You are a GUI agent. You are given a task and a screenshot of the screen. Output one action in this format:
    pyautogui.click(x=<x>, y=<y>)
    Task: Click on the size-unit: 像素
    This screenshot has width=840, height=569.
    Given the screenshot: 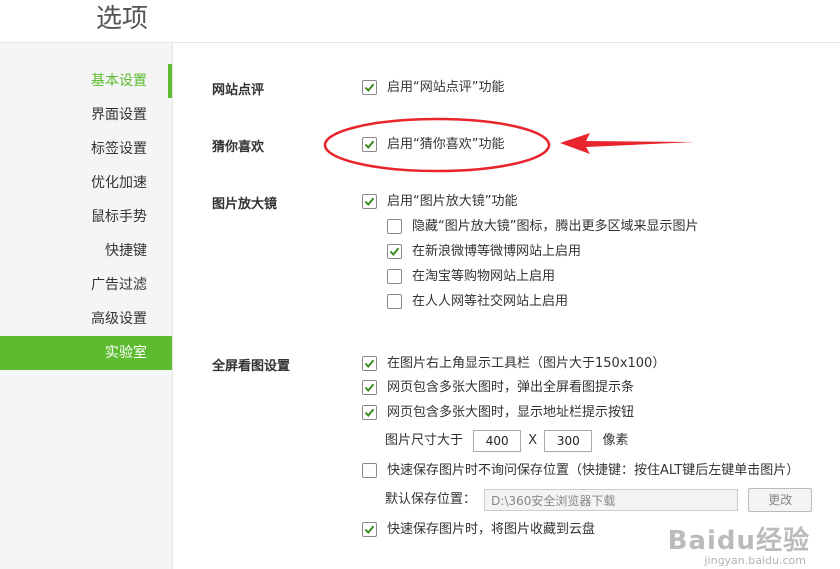 What is the action you would take?
    pyautogui.click(x=615, y=440)
    